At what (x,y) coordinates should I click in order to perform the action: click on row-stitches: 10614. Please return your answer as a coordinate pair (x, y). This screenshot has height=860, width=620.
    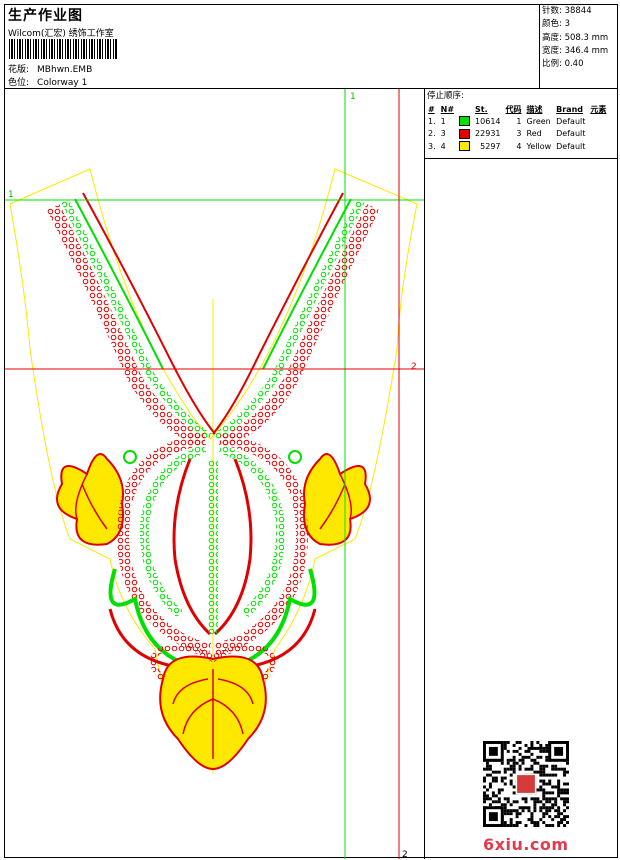
    Looking at the image, I should click on (488, 121).